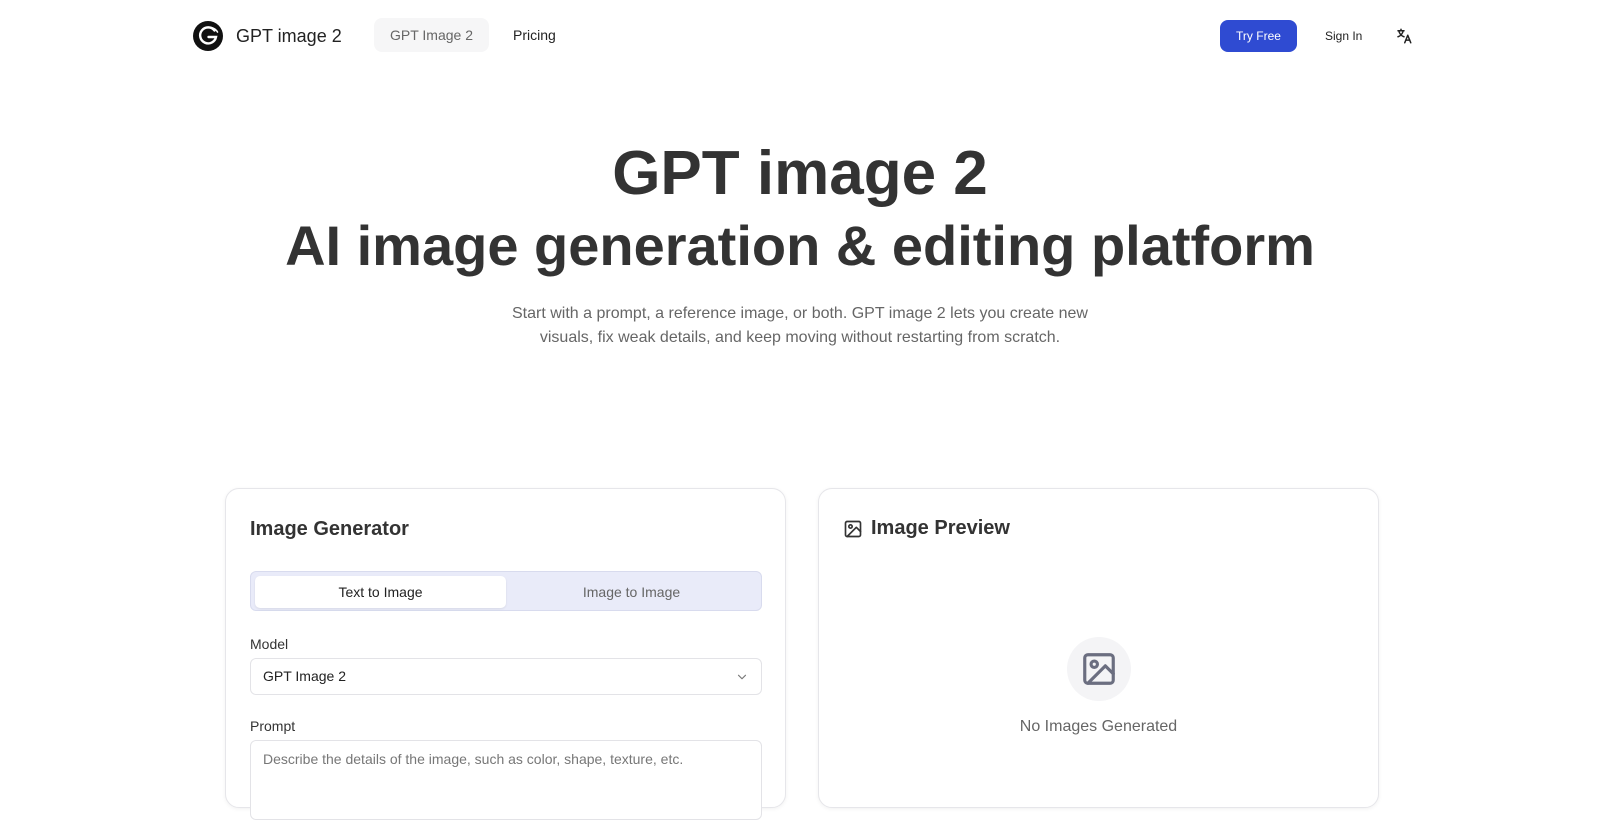 The width and height of the screenshot is (1600, 820). Describe the element at coordinates (208, 36) in the screenshot. I see `brand-logo-icon` at that location.